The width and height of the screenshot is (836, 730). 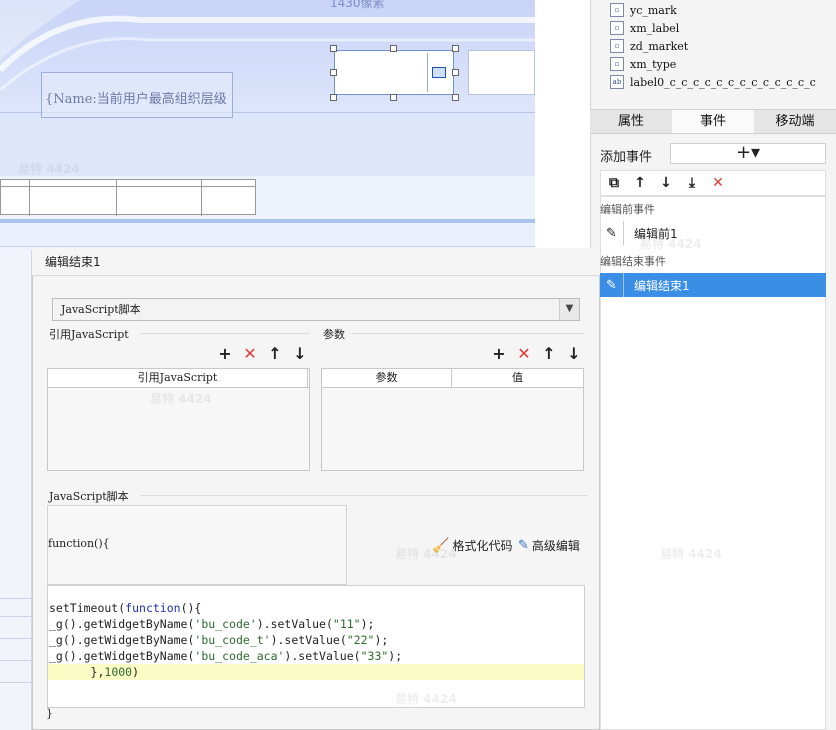 I want to click on end-edit-section-header: 编辑结束事件, so click(x=633, y=261).